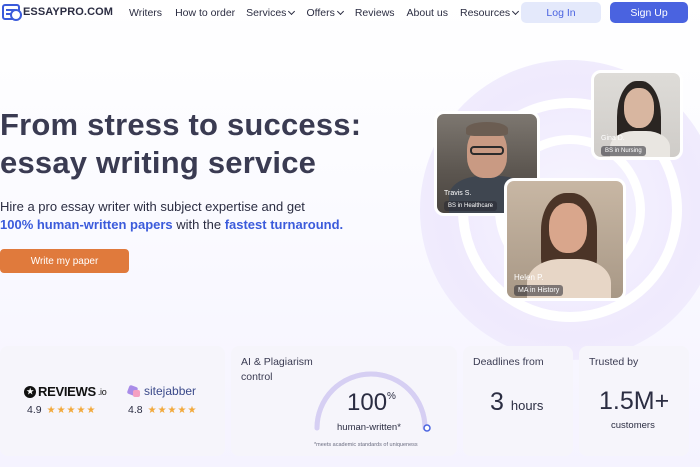 This screenshot has width=700, height=467. I want to click on ai-footnote: *meets academic standards of uniqueness, so click(366, 445).